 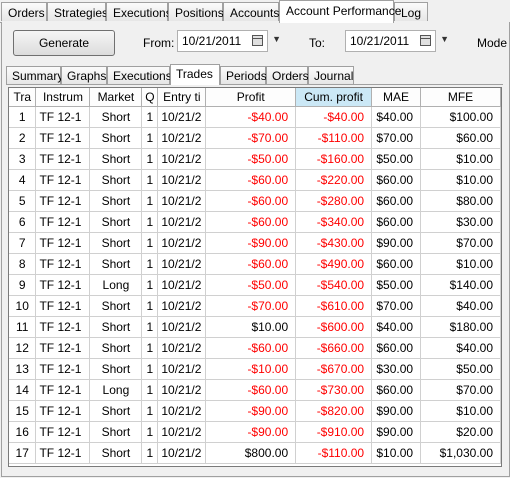 What do you see at coordinates (331, 75) in the screenshot?
I see `subtab-journal: Journal` at bounding box center [331, 75].